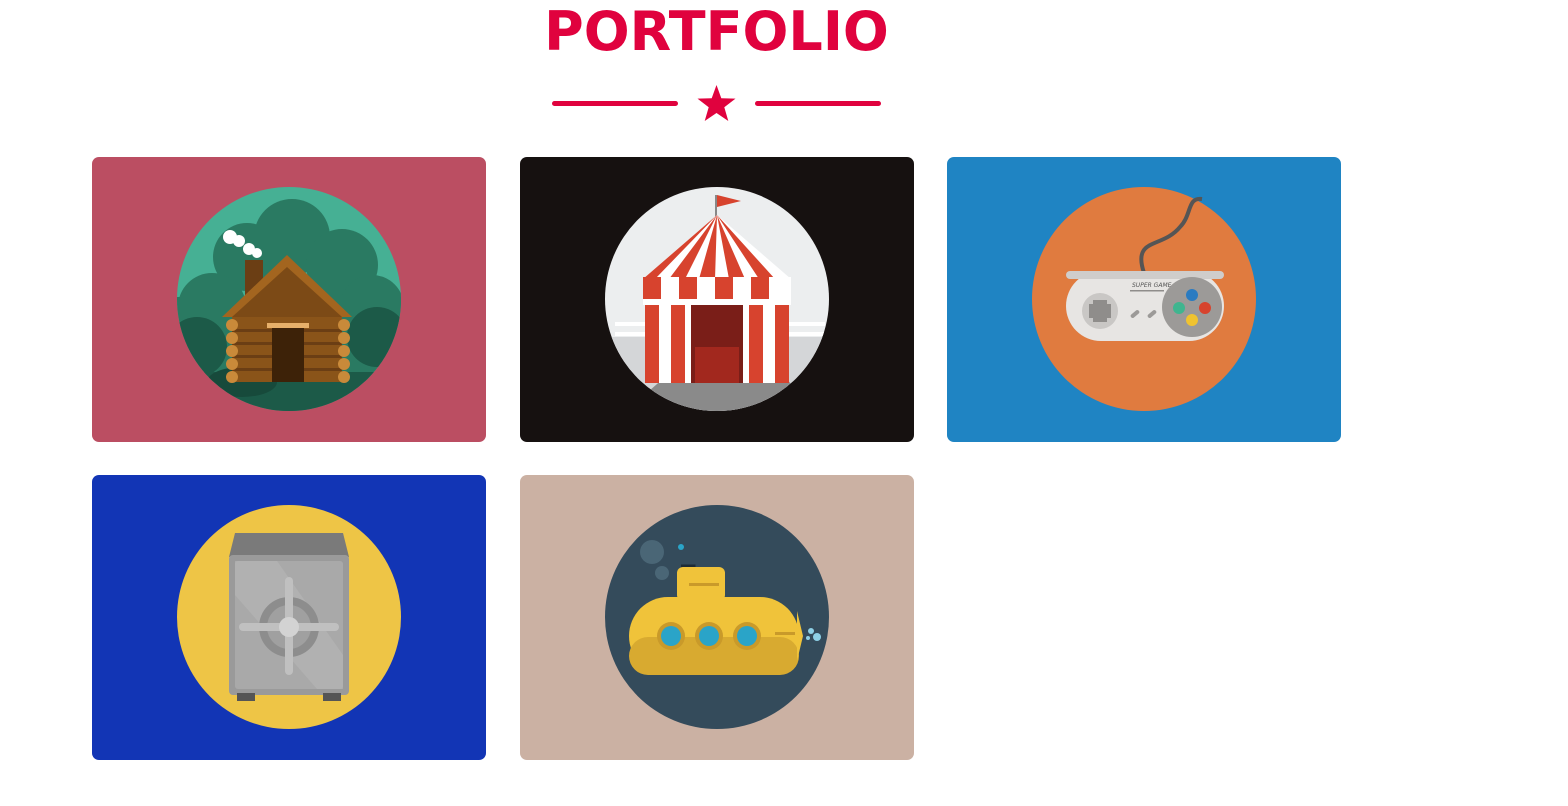 The image size is (1568, 806). I want to click on portfolio-item-submarine, so click(717, 617).